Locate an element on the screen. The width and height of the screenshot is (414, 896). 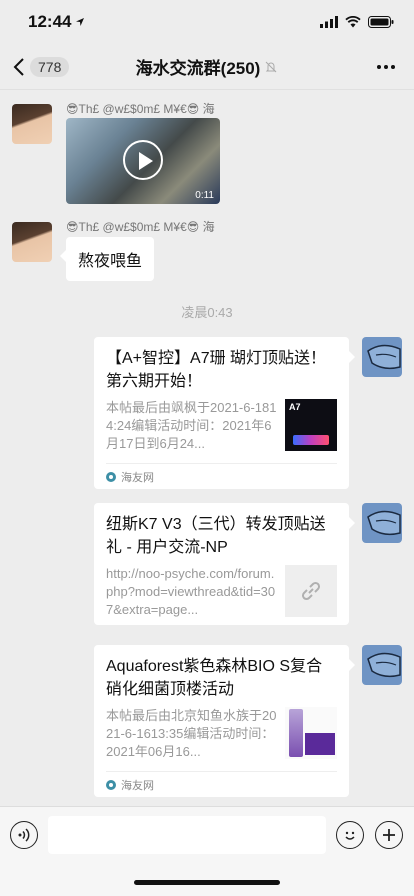
link-card-title: Aquaforest紫色森林BIO S复合硝化细菌顶楼活动 is located at coordinates (214, 678).